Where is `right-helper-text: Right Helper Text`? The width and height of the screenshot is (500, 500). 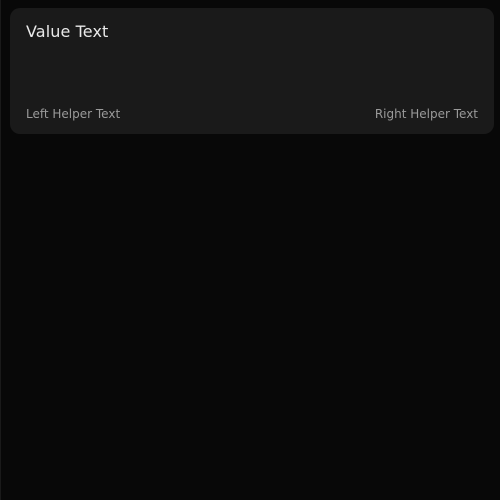 right-helper-text: Right Helper Text is located at coordinates (426, 114).